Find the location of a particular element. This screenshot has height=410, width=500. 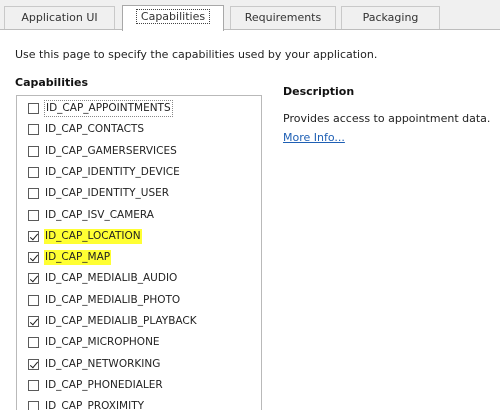

capability-row: ID_CAP_CONTACTS is located at coordinates (139, 129).